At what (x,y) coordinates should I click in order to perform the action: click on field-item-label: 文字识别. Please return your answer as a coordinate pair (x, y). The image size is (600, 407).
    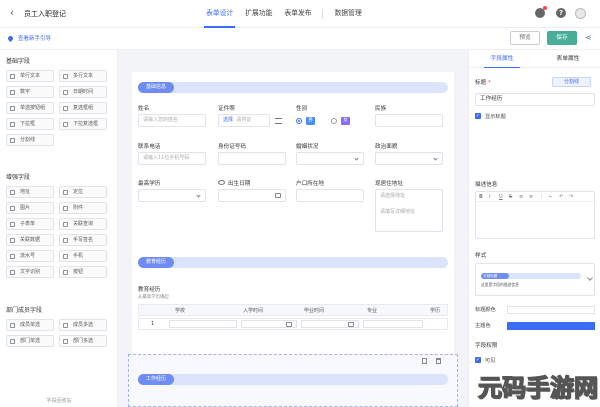
    Looking at the image, I should click on (30, 272).